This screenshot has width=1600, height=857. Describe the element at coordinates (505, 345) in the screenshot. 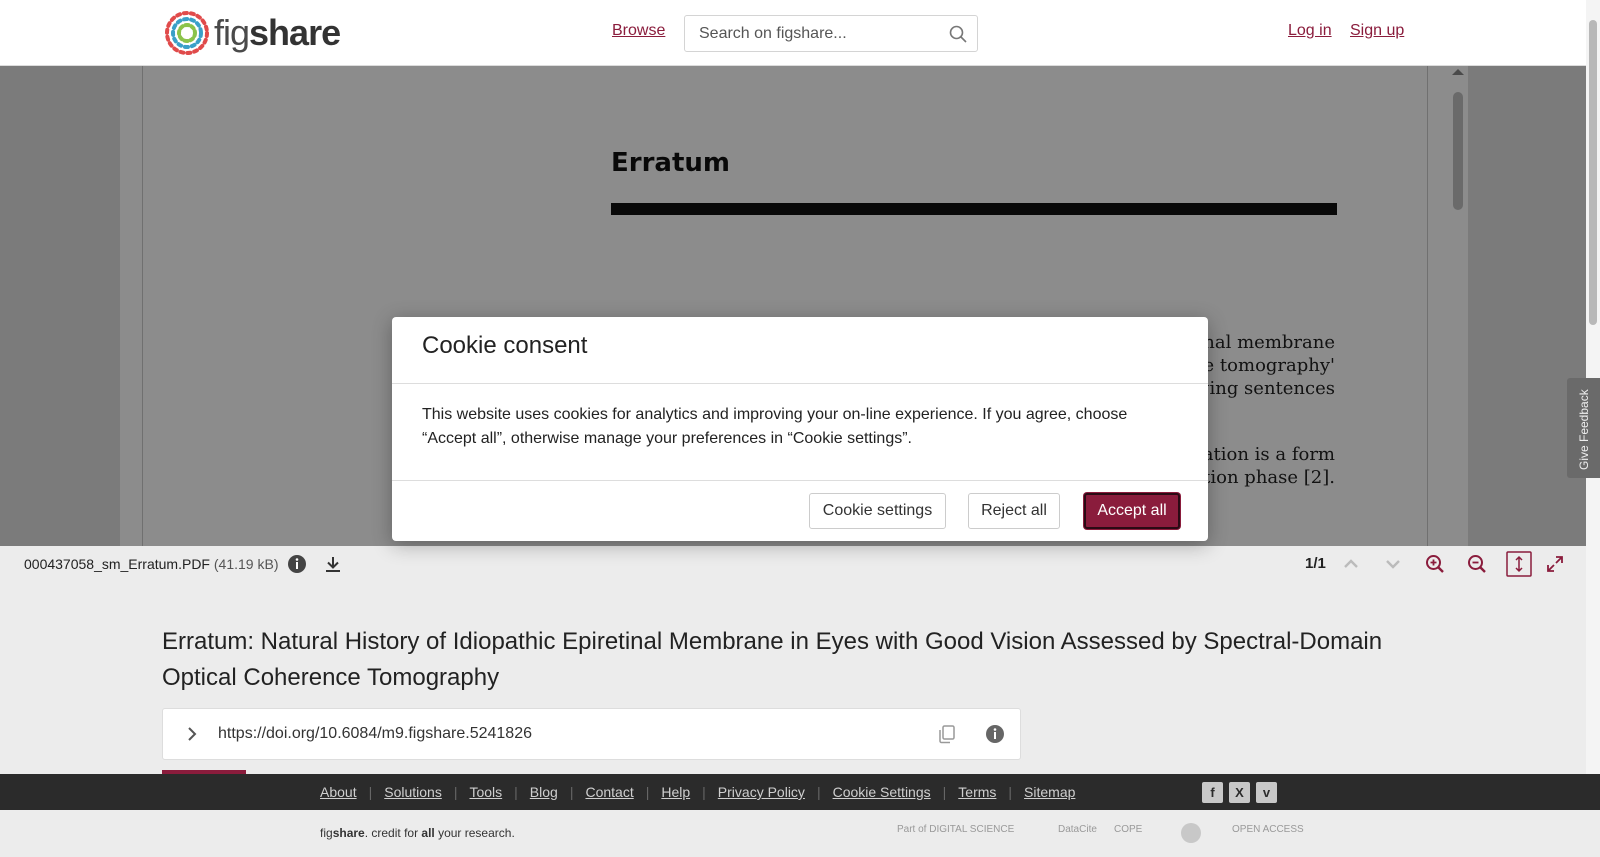

I see `cookie-dialog-title: Cookie consent` at that location.